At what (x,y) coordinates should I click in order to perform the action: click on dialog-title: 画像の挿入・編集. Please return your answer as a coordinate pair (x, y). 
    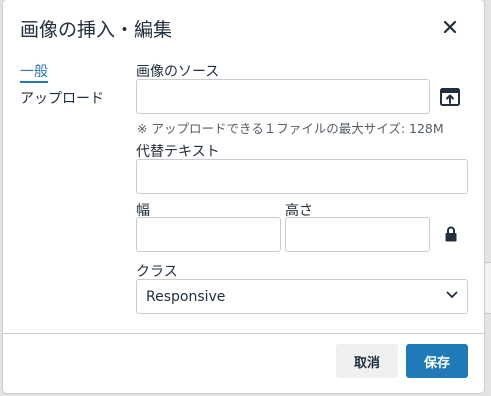
    Looking at the image, I should click on (96, 30).